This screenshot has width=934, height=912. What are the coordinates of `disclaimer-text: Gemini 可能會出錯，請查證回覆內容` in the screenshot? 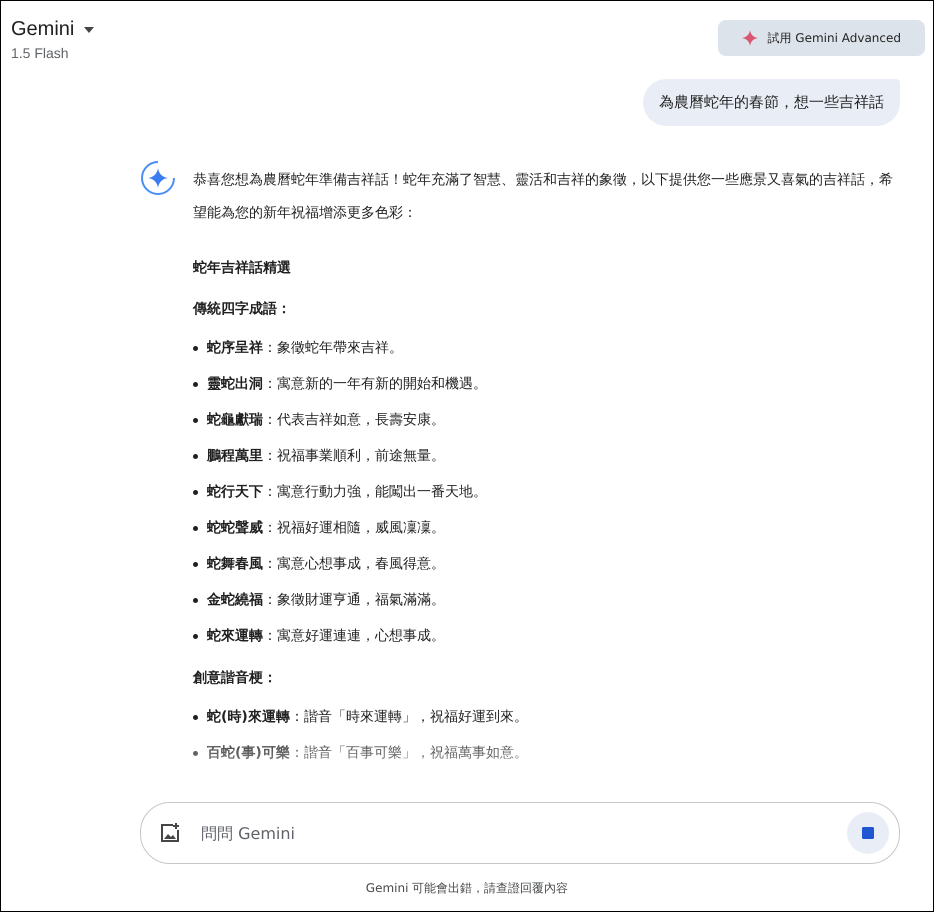 It's located at (467, 888).